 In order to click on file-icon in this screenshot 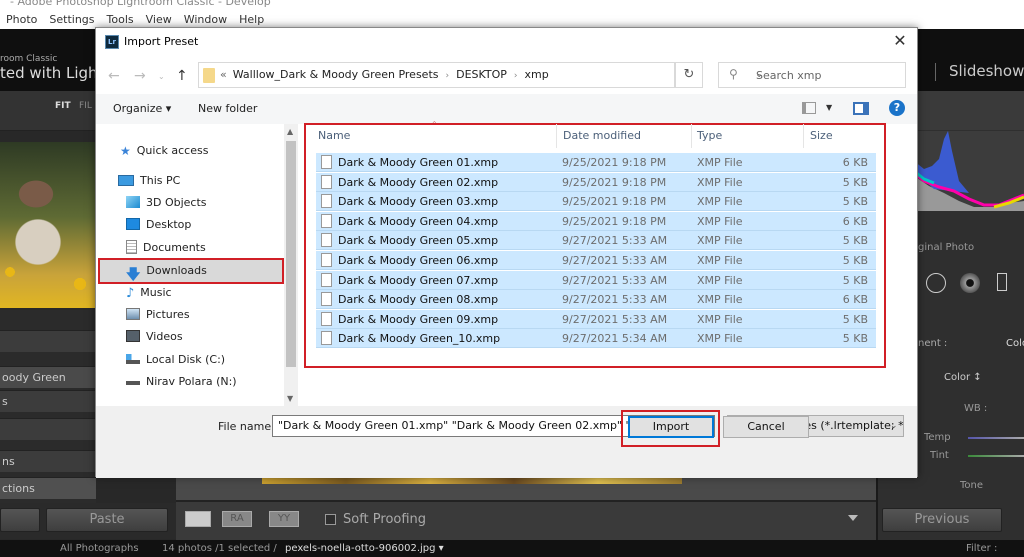, I will do `click(326, 260)`.